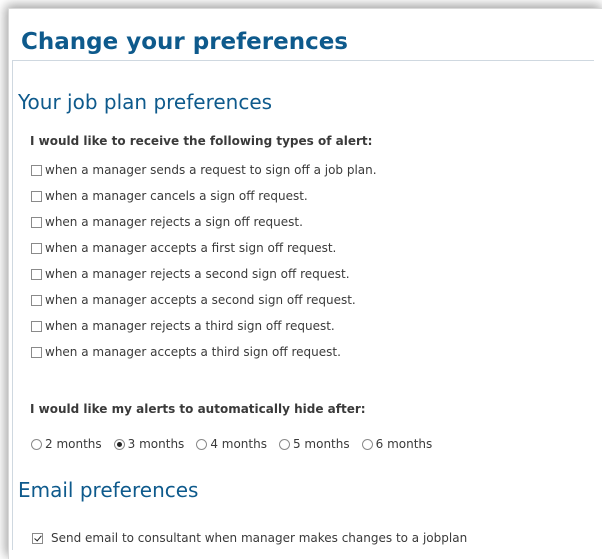  Describe the element at coordinates (321, 444) in the screenshot. I see `radio-label: 5 months` at that location.